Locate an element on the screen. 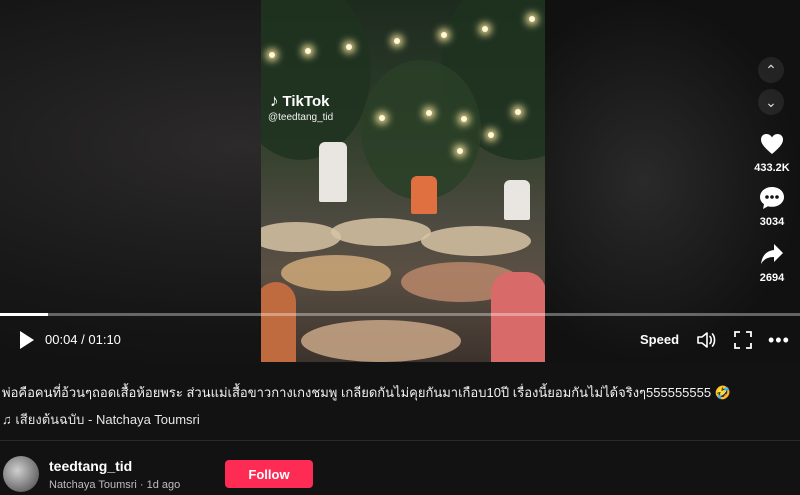 The image size is (800, 495). comment-action: 3034 is located at coordinates (772, 206).